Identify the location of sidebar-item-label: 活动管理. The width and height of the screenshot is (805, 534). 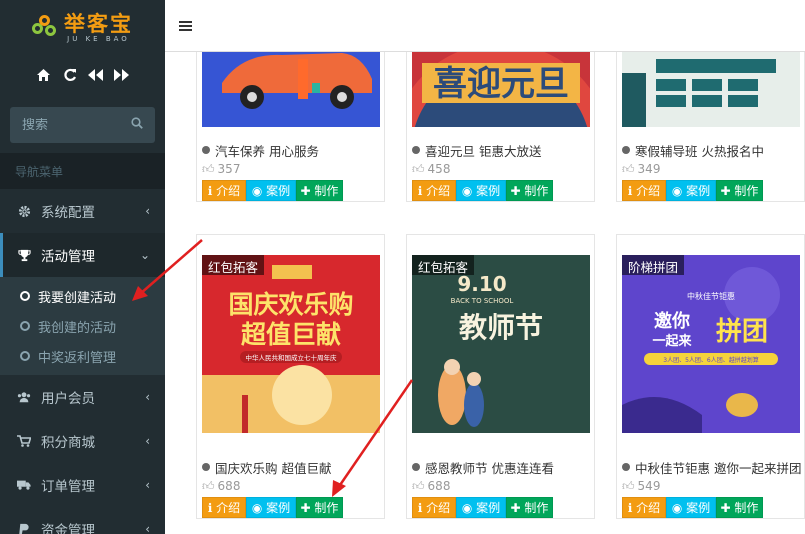
(68, 257).